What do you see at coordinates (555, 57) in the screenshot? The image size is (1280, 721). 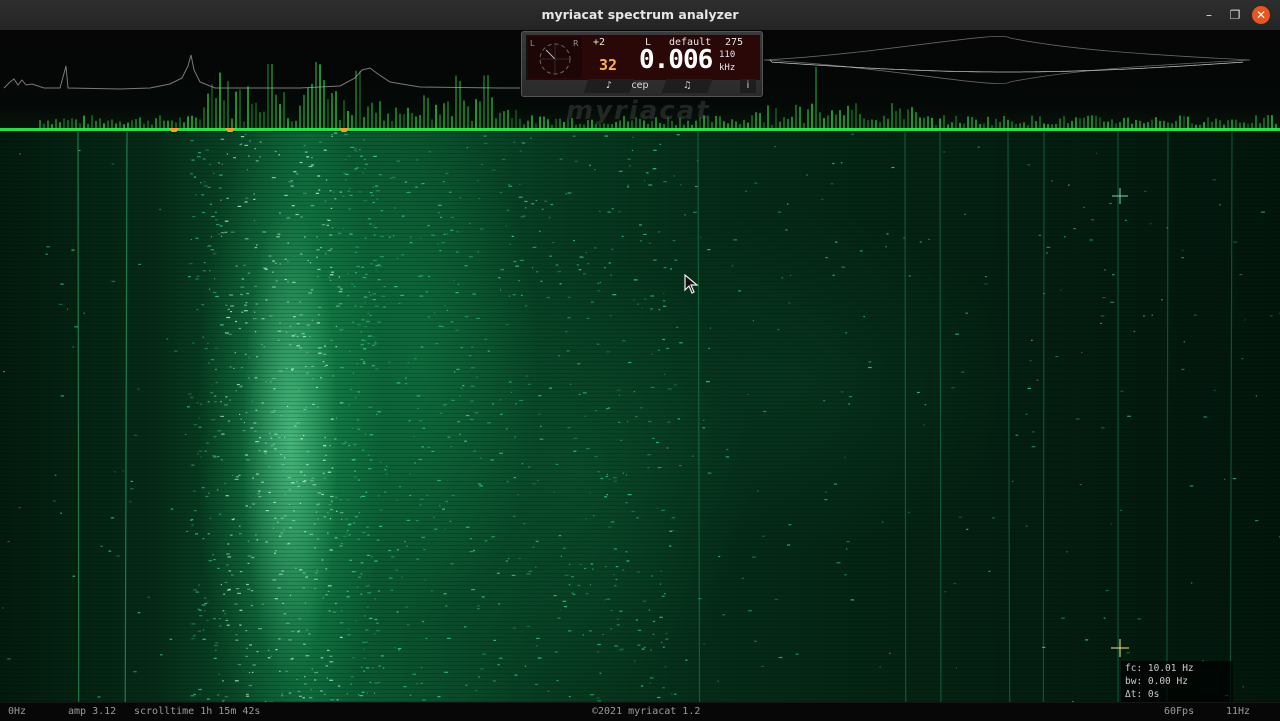 I see `stereo-meter: L R` at bounding box center [555, 57].